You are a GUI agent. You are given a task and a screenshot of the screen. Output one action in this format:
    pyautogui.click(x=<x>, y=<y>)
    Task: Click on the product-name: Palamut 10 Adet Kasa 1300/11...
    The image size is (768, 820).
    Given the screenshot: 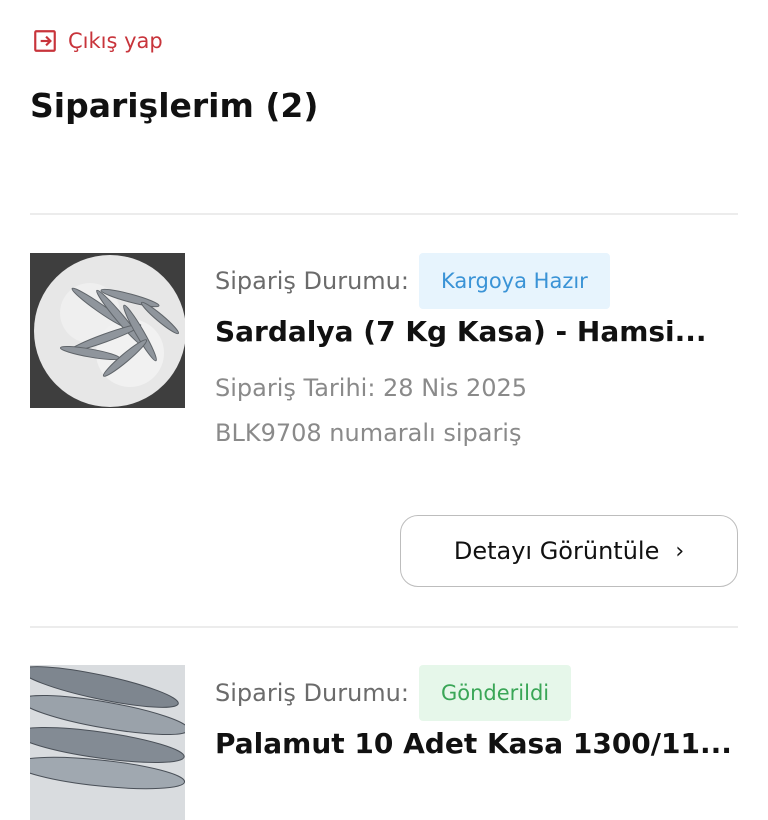 What is the action you would take?
    pyautogui.click(x=473, y=743)
    